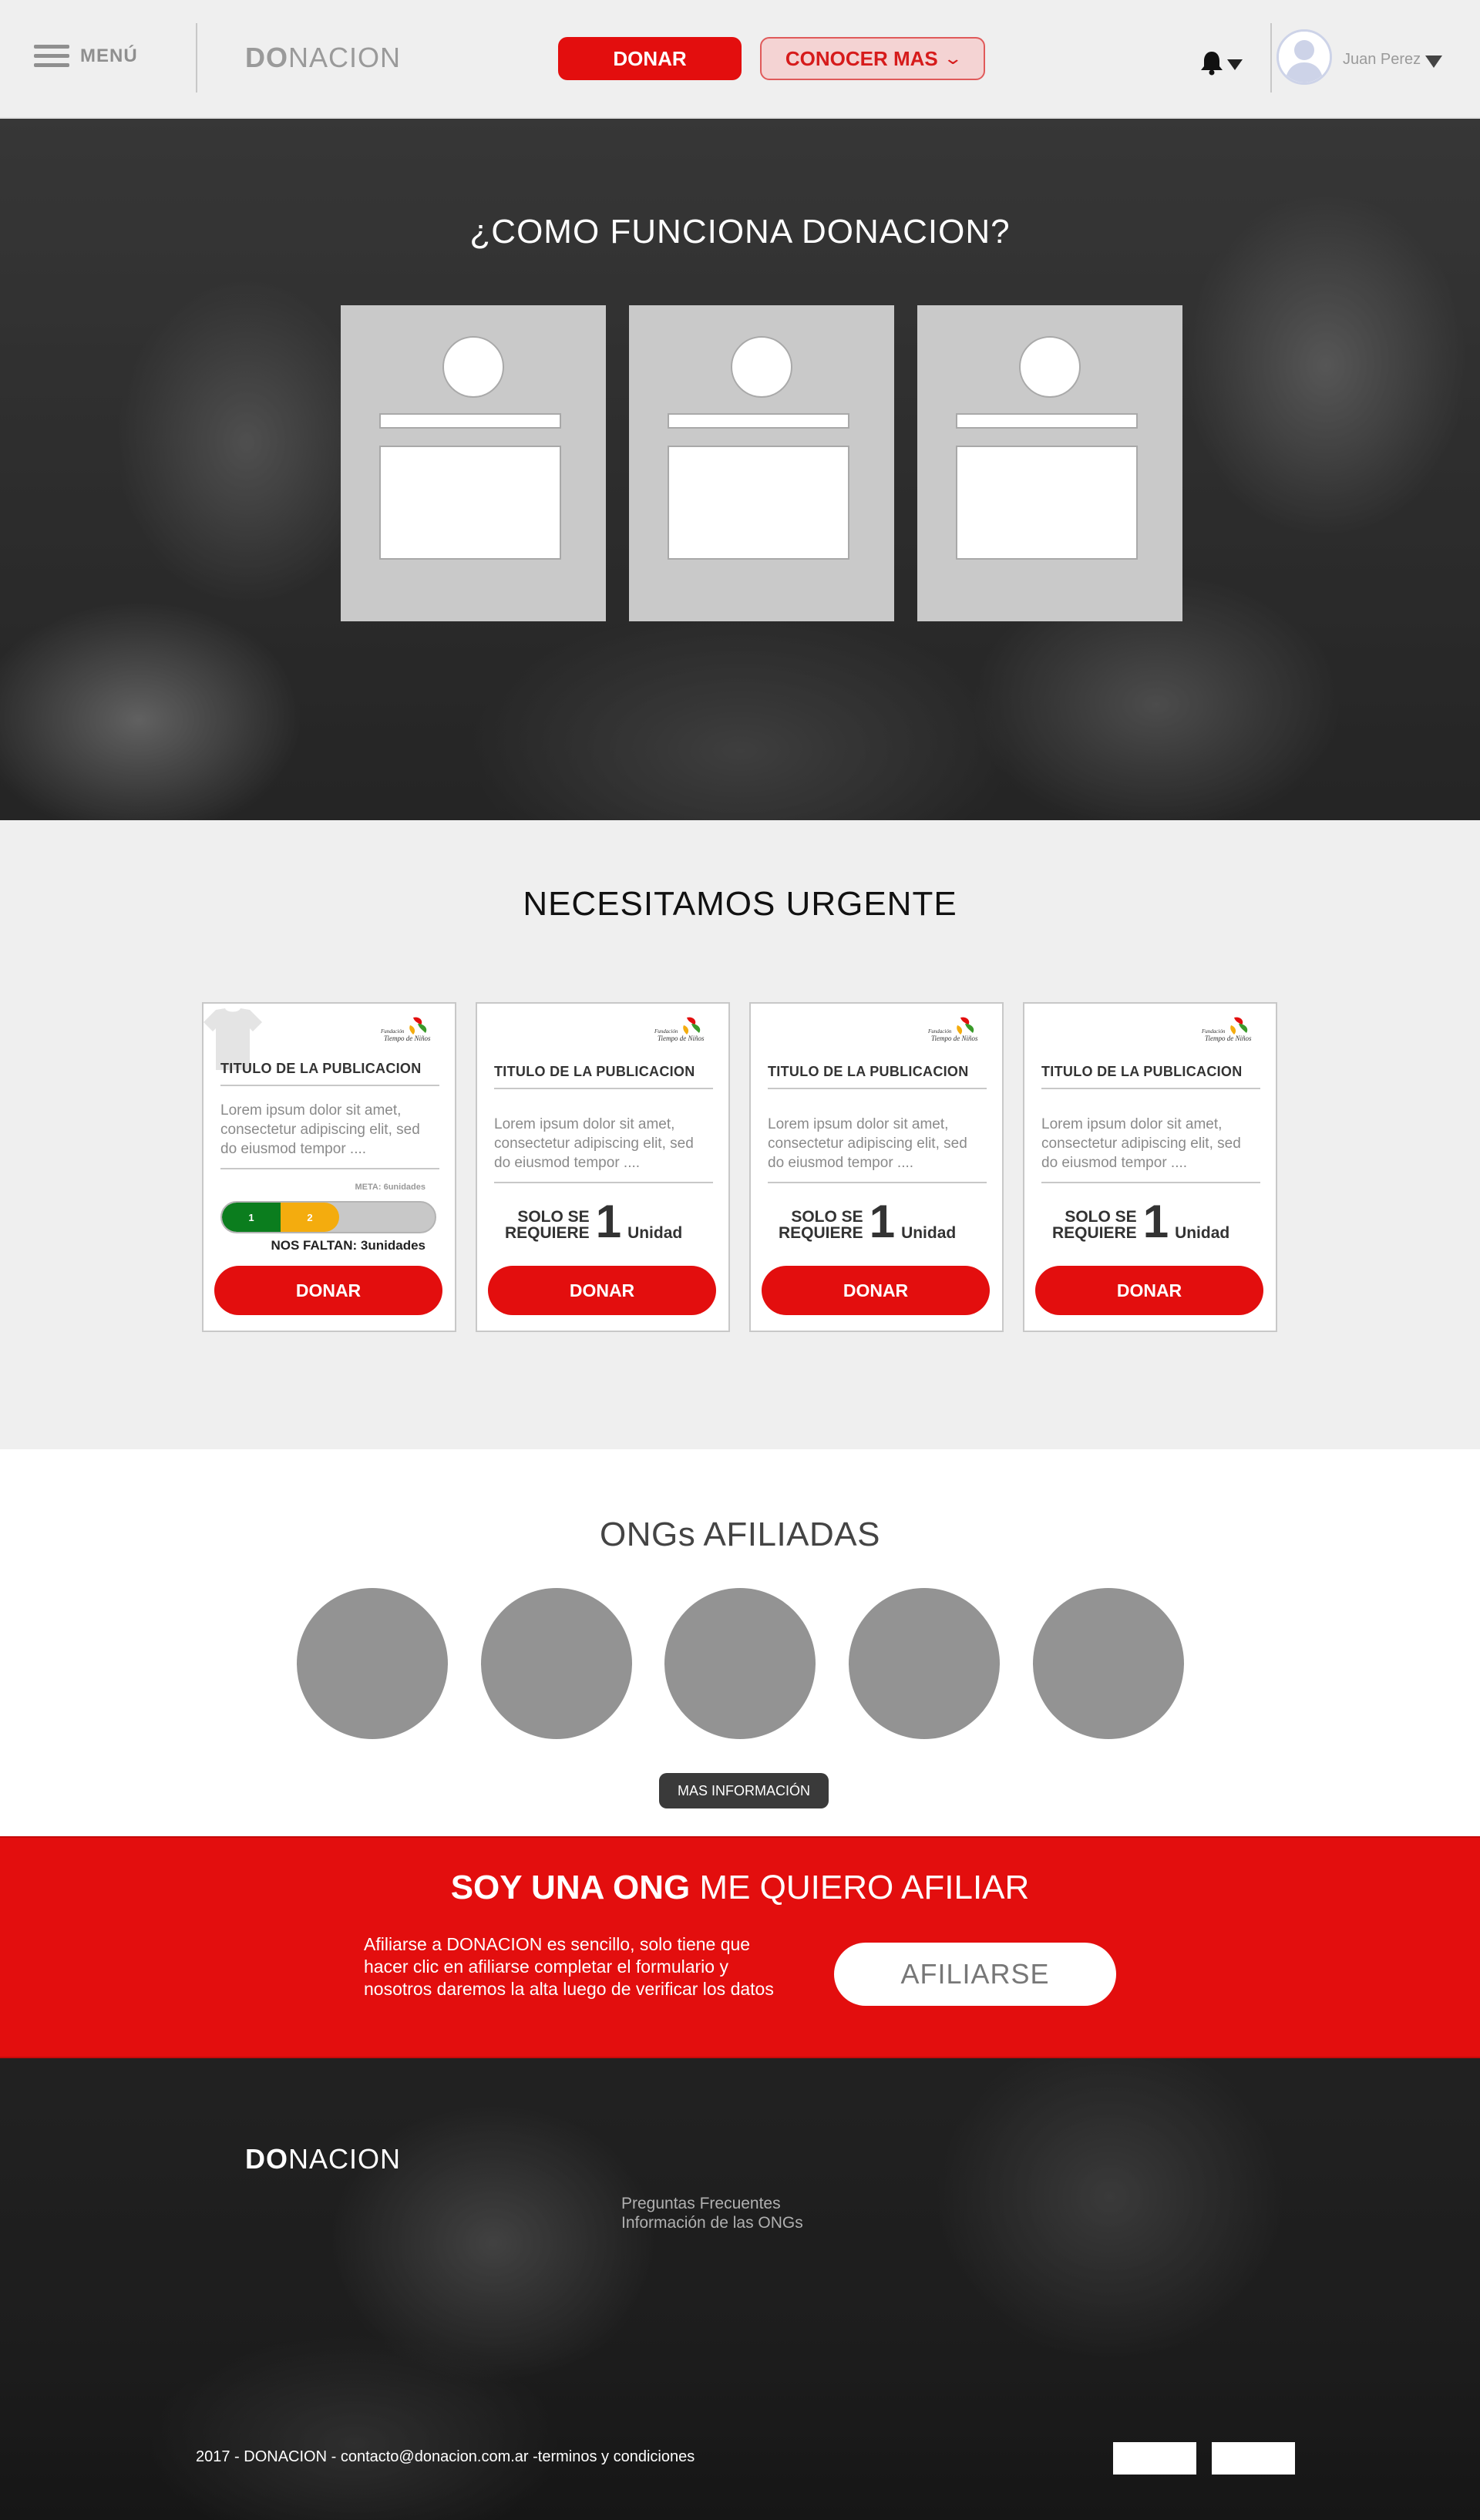  Describe the element at coordinates (862, 58) in the screenshot. I see `conocer-mas-label: CONOCER MAS` at that location.